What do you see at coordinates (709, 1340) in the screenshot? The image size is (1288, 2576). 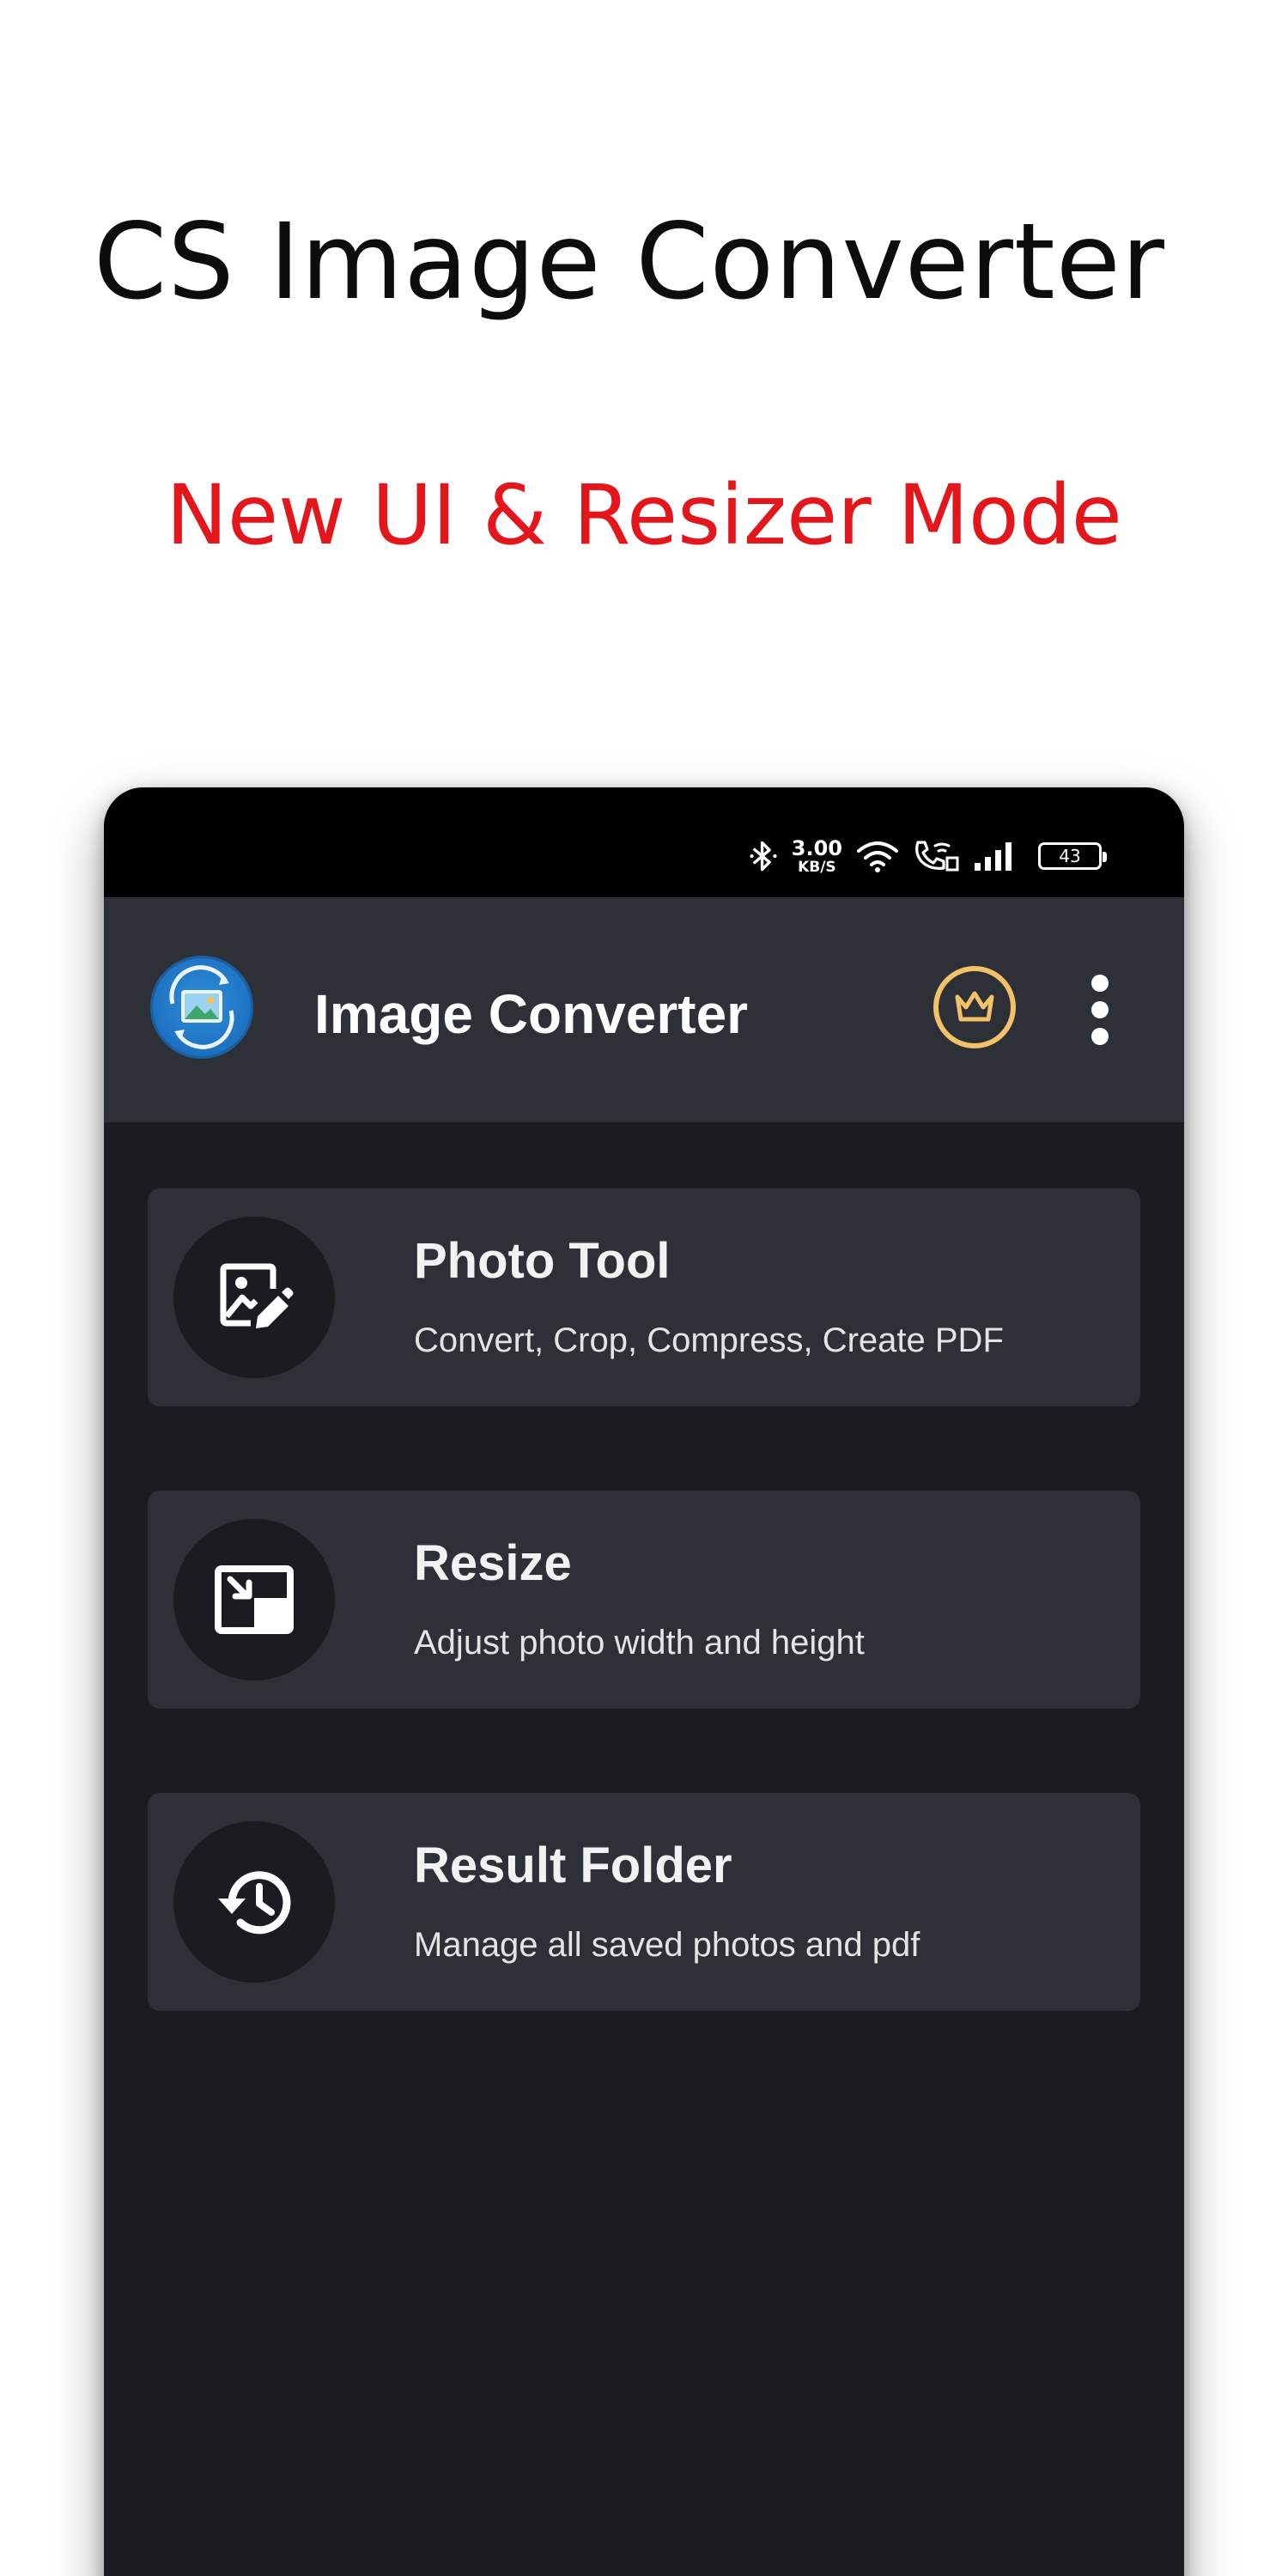 I see `photo-tool-description: Convert, Crop, Compress, Create PDF` at bounding box center [709, 1340].